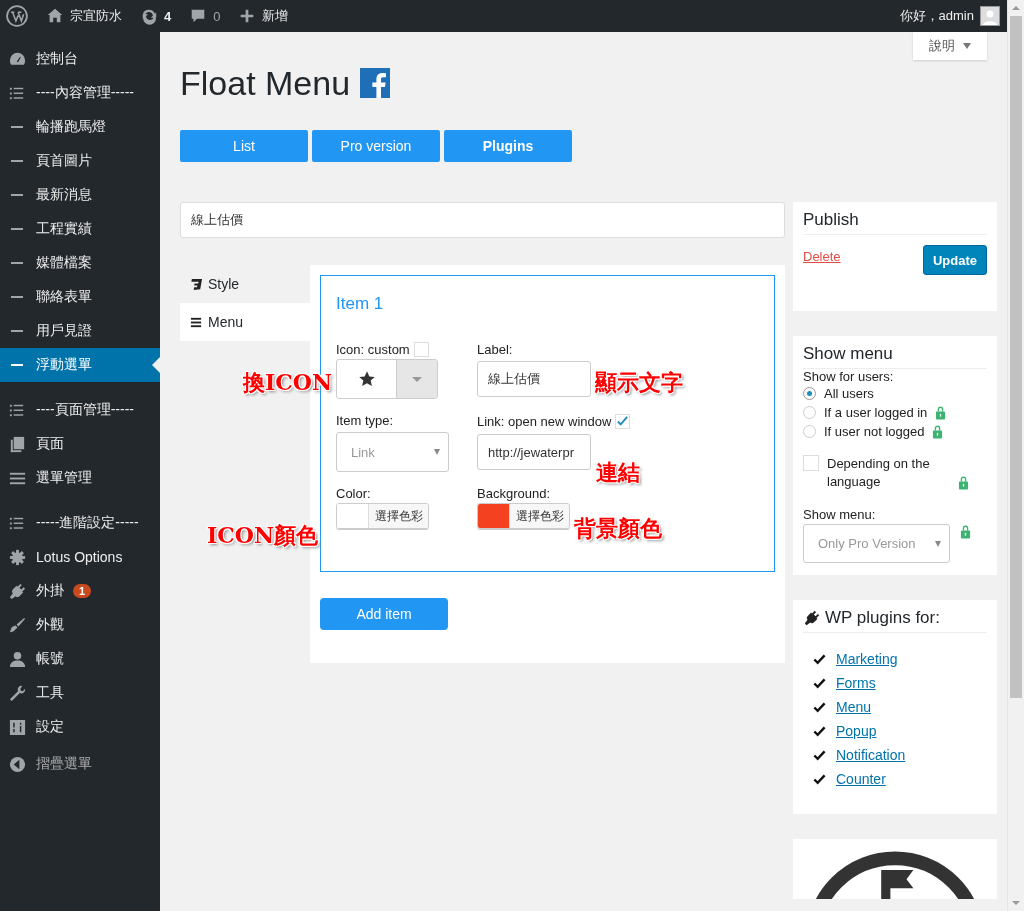  What do you see at coordinates (534, 379) in the screenshot?
I see `label-field: 線上估價` at bounding box center [534, 379].